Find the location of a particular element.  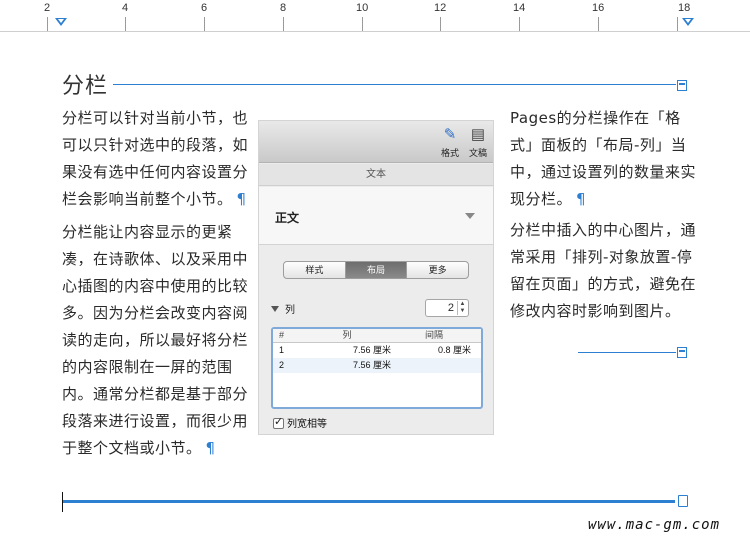

table-cell: 0.8 厘米 is located at coordinates (439, 350).